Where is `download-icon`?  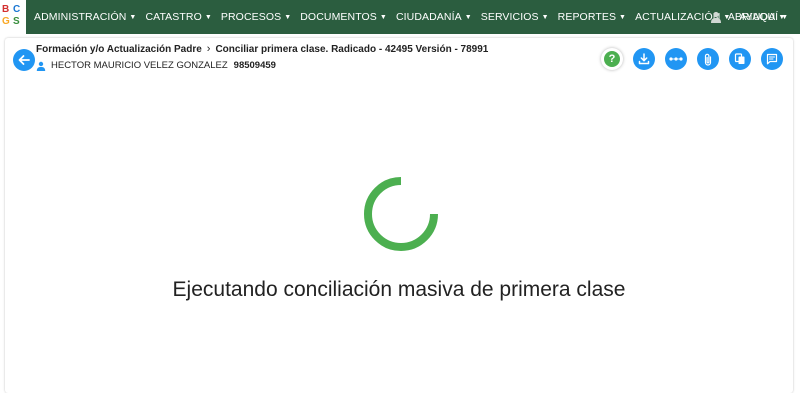
download-icon is located at coordinates (644, 59).